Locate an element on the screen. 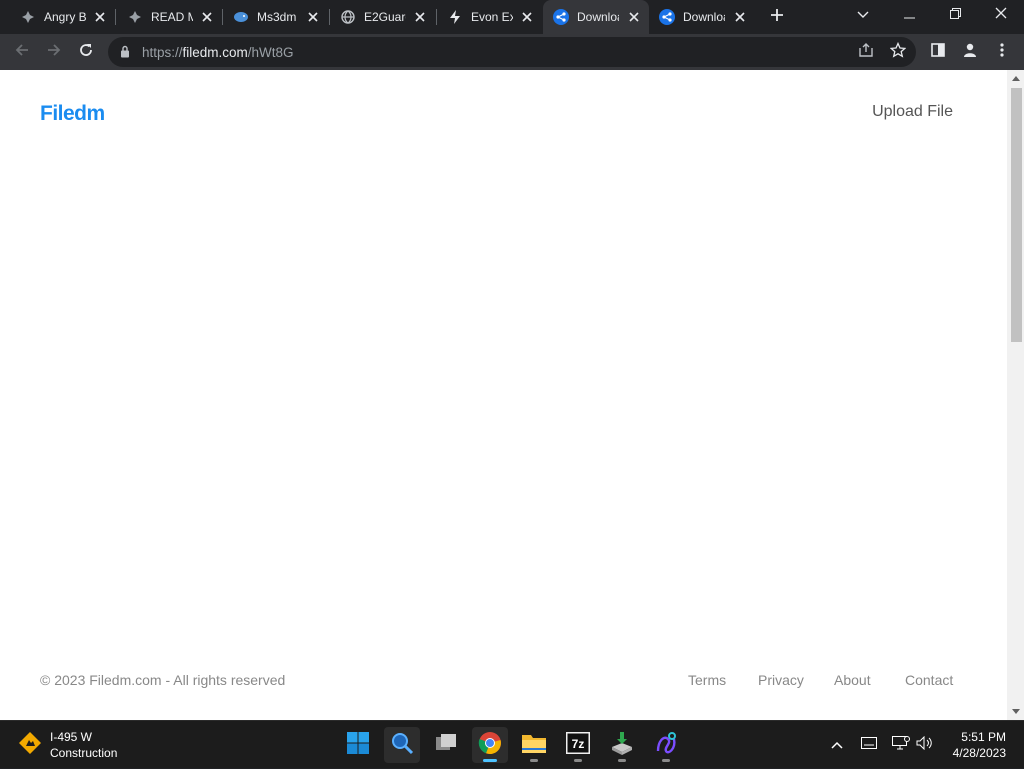 The width and height of the screenshot is (1024, 769). profile-button is located at coordinates (970, 52).